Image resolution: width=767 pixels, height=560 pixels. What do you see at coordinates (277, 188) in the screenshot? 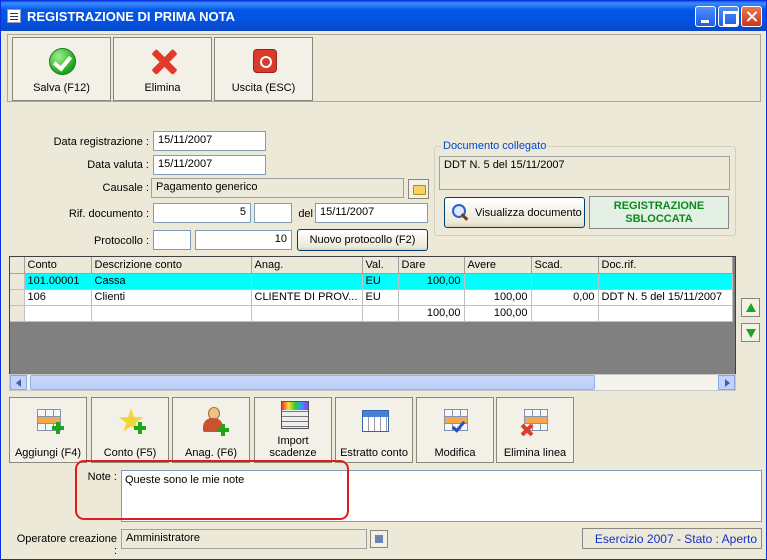
I see `causale-field: Pagamento generico` at bounding box center [277, 188].